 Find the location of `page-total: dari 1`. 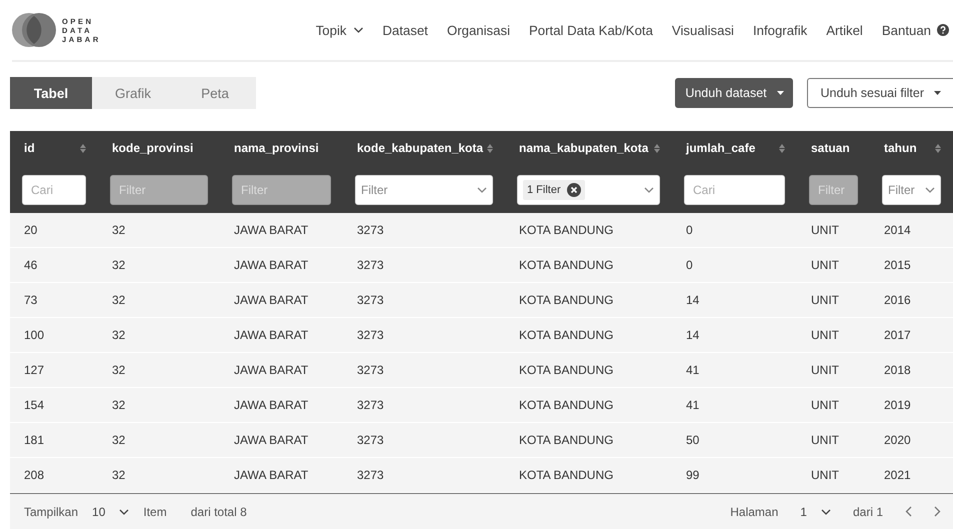

page-total: dari 1 is located at coordinates (867, 511).